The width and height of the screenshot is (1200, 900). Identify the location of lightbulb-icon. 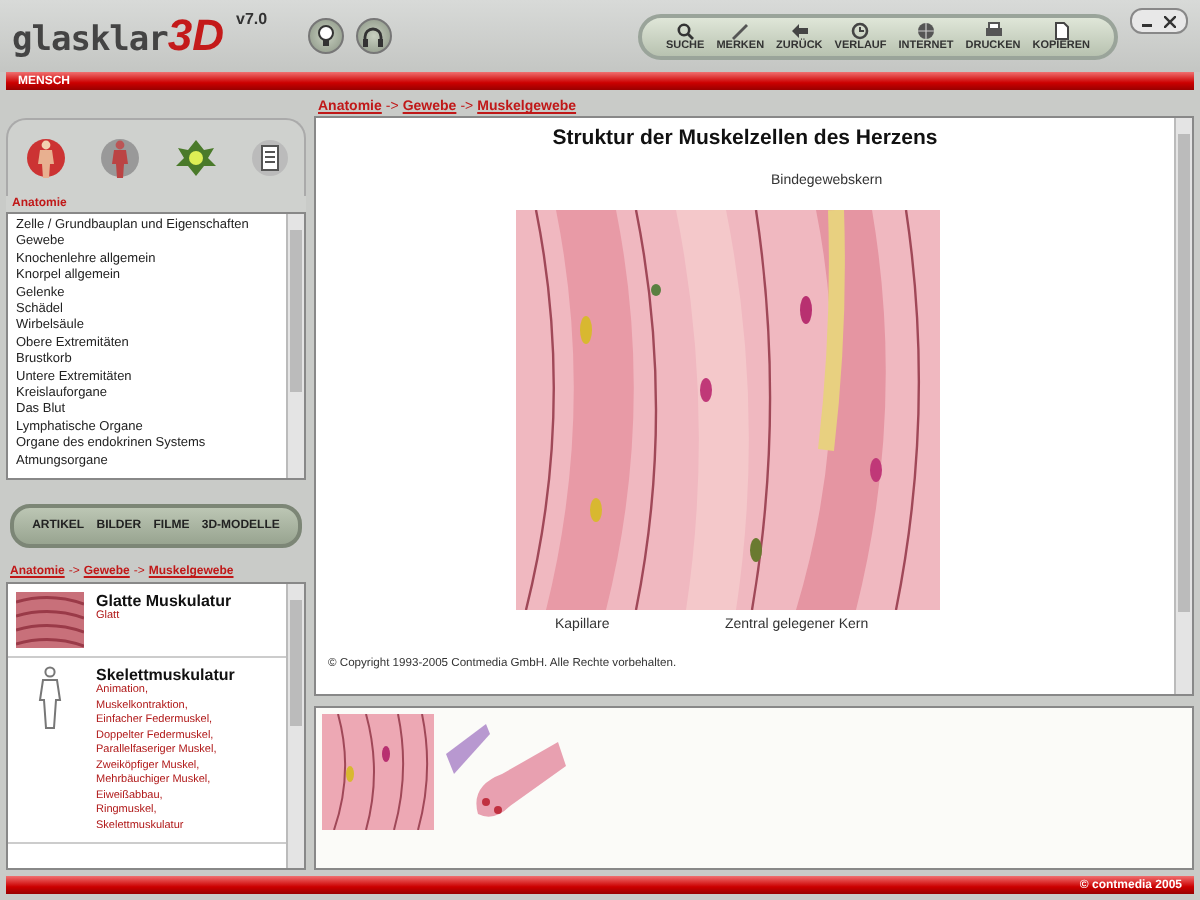
(325, 36).